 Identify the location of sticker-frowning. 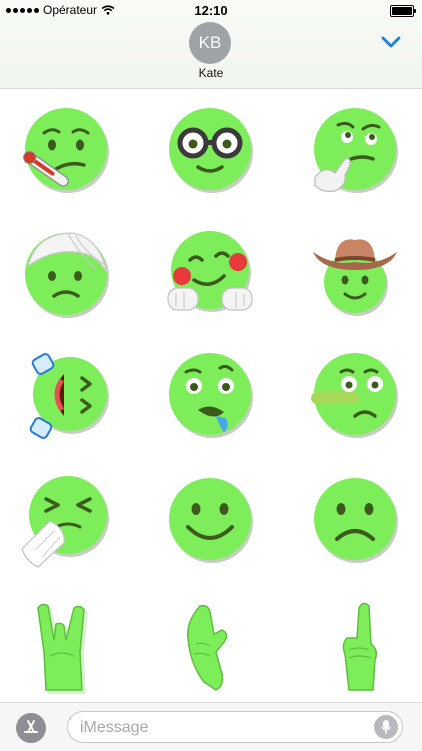
(355, 519).